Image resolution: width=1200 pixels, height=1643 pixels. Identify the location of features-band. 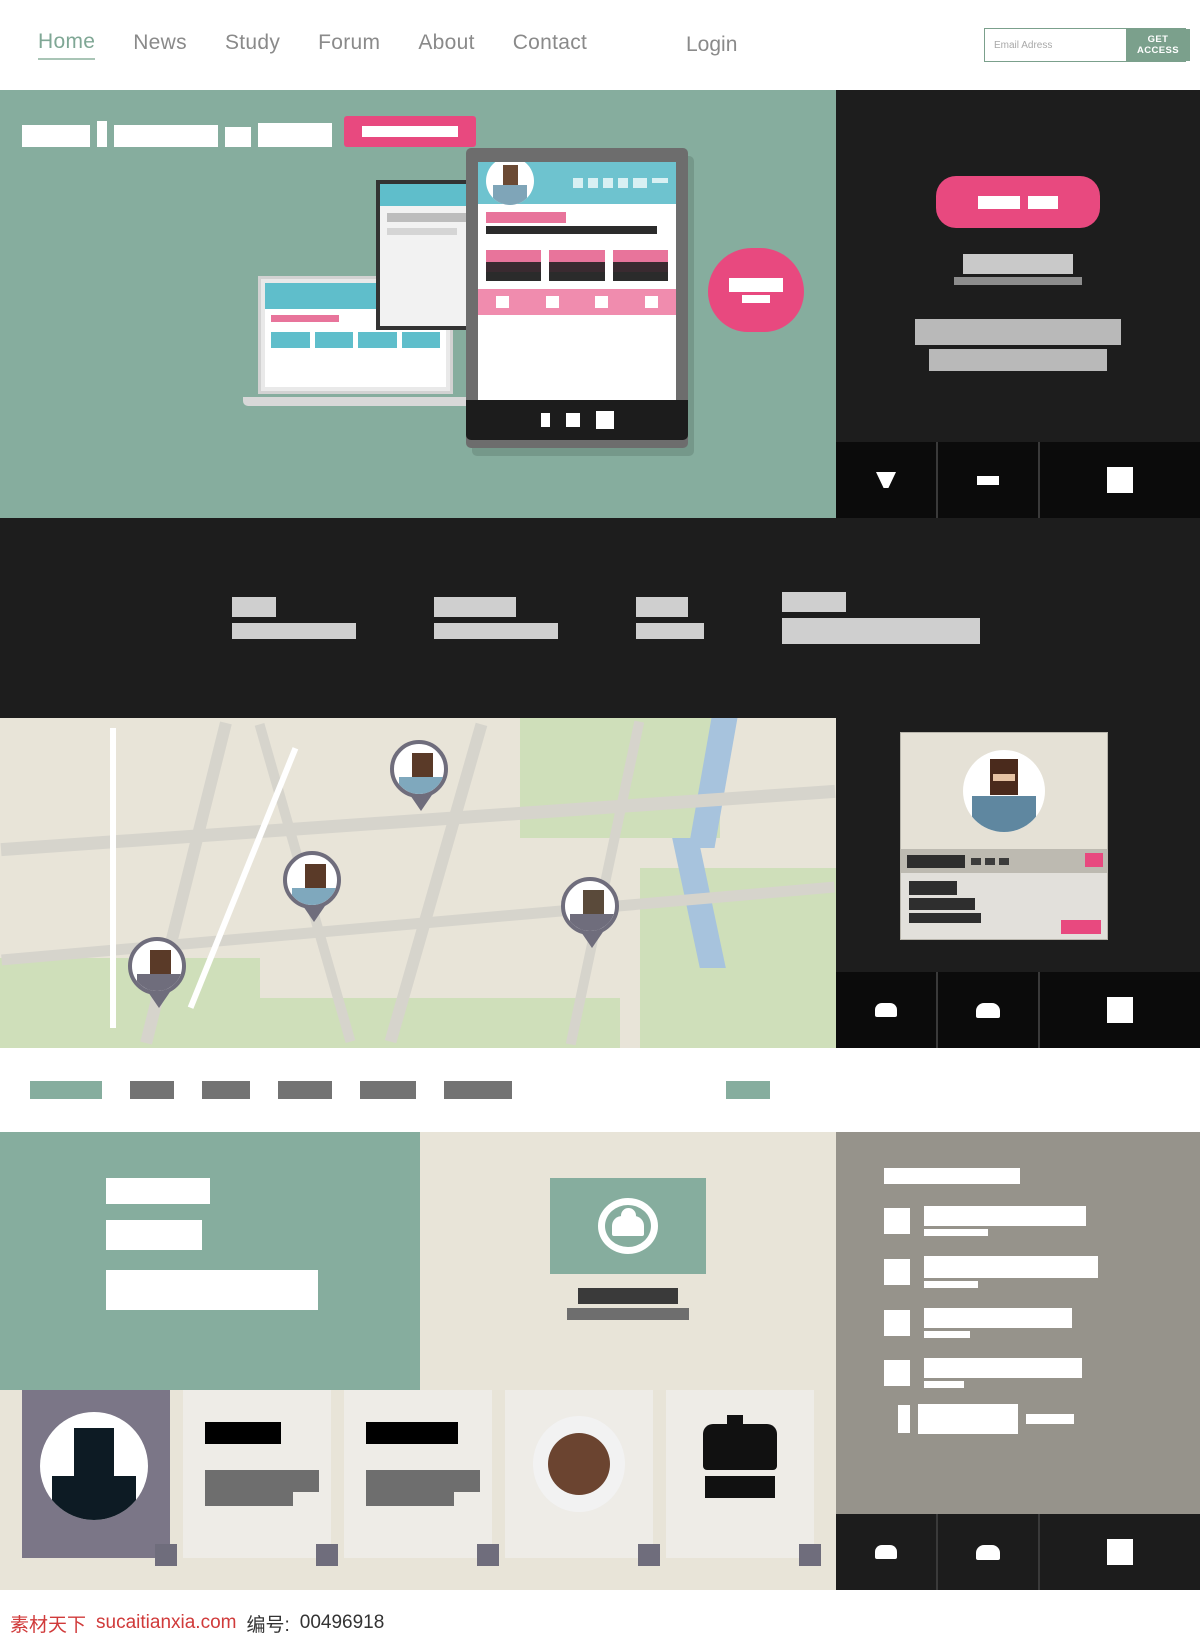
(600, 618).